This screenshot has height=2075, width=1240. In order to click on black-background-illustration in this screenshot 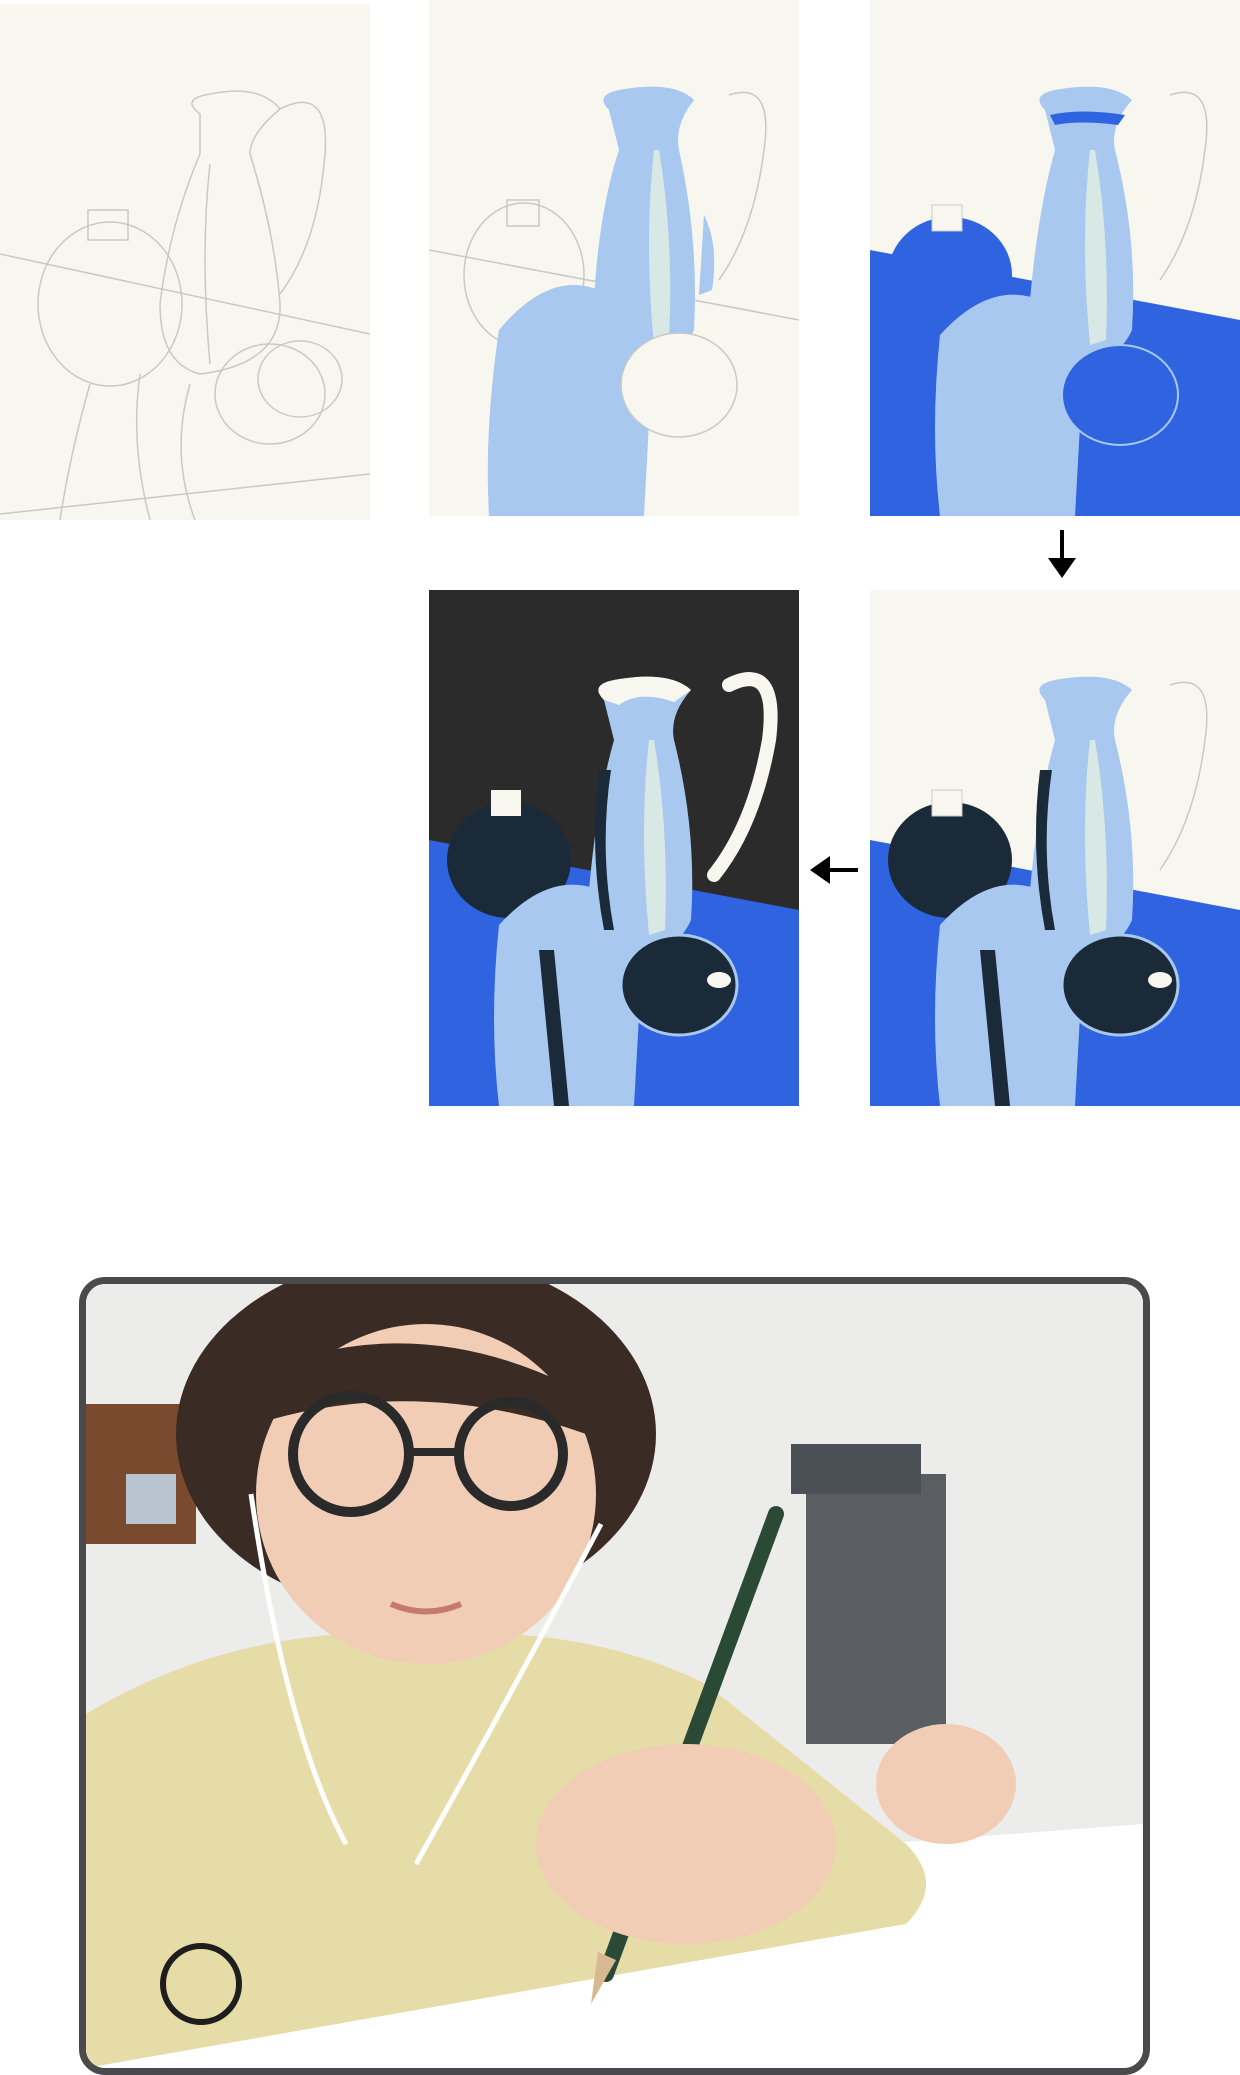, I will do `click(614, 848)`.